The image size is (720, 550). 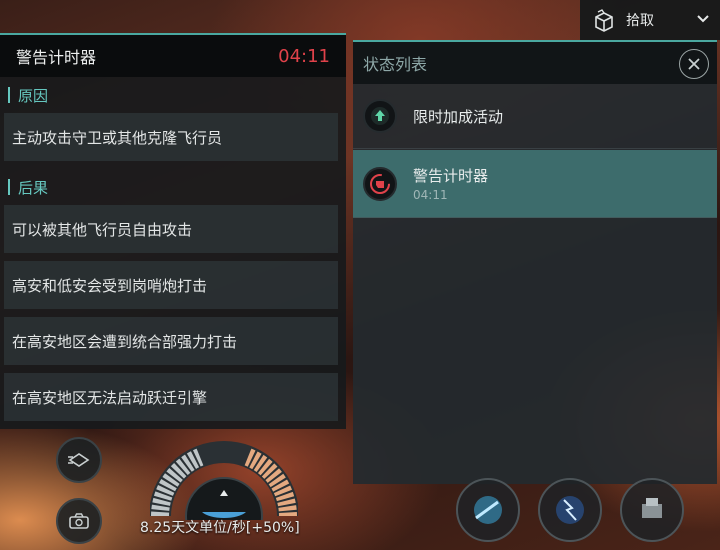 I want to click on close-button, so click(x=694, y=64).